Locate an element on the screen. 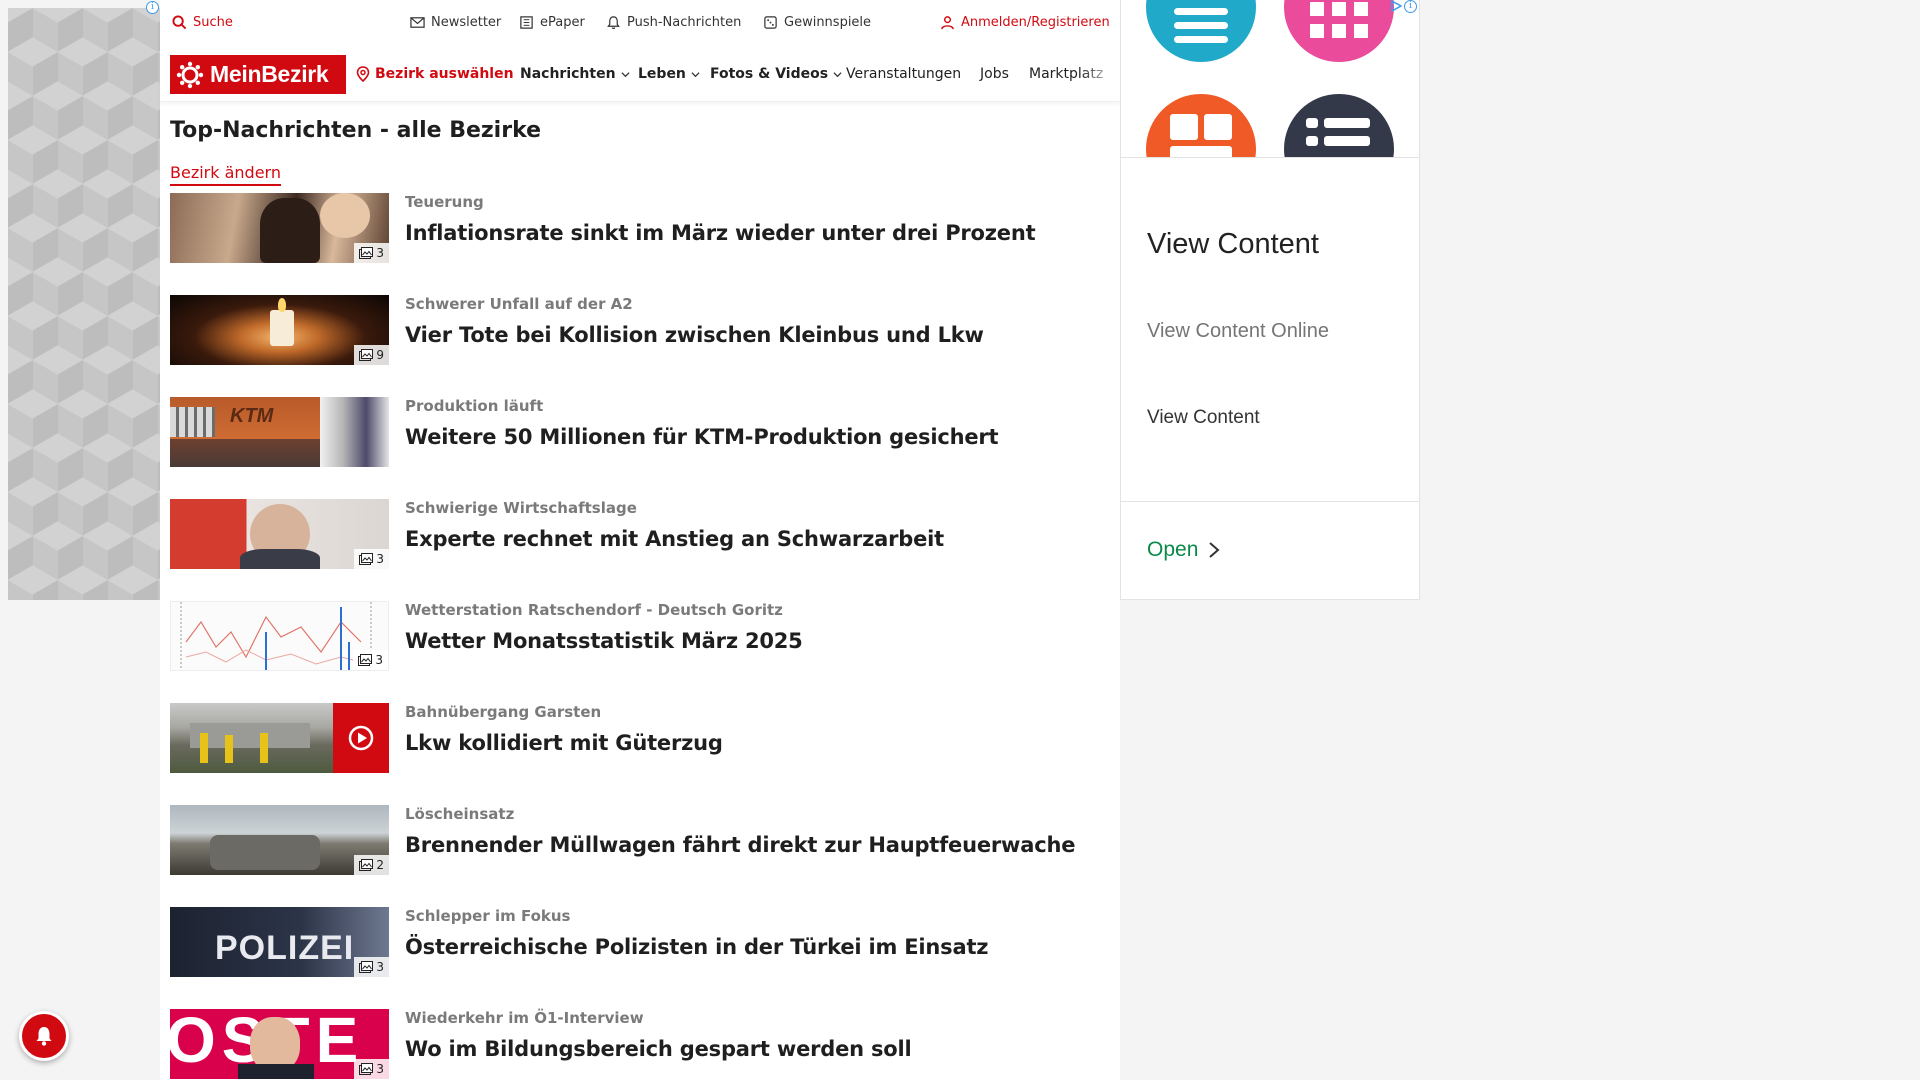 Image resolution: width=1920 pixels, height=1080 pixels. change-district-link: Bezirk ändern is located at coordinates (225, 174).